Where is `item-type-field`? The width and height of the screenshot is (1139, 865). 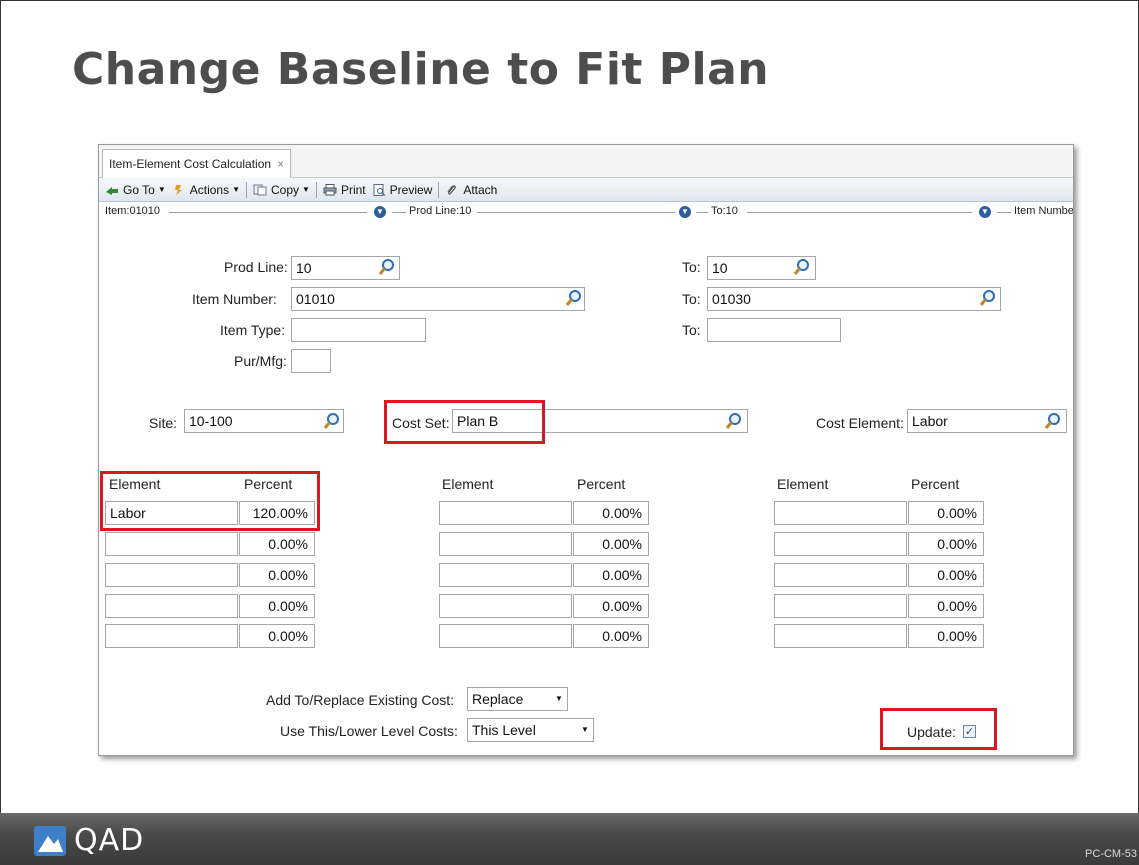
item-type-field is located at coordinates (358, 330).